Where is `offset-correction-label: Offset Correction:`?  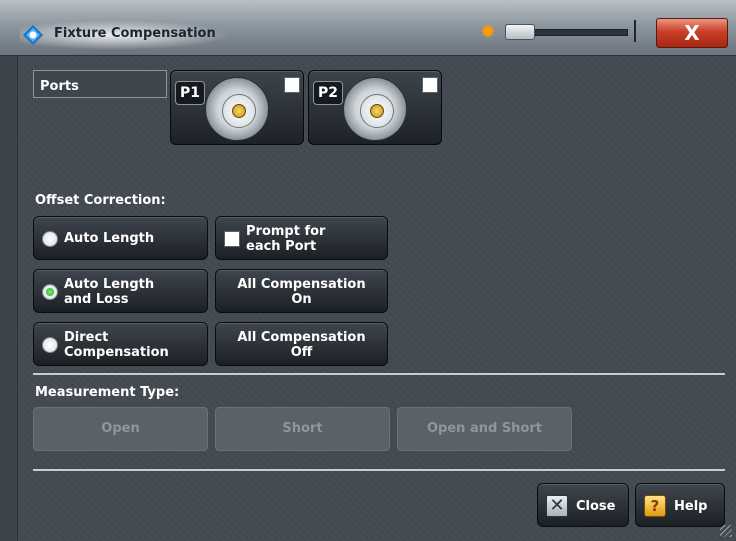
offset-correction-label: Offset Correction: is located at coordinates (100, 200).